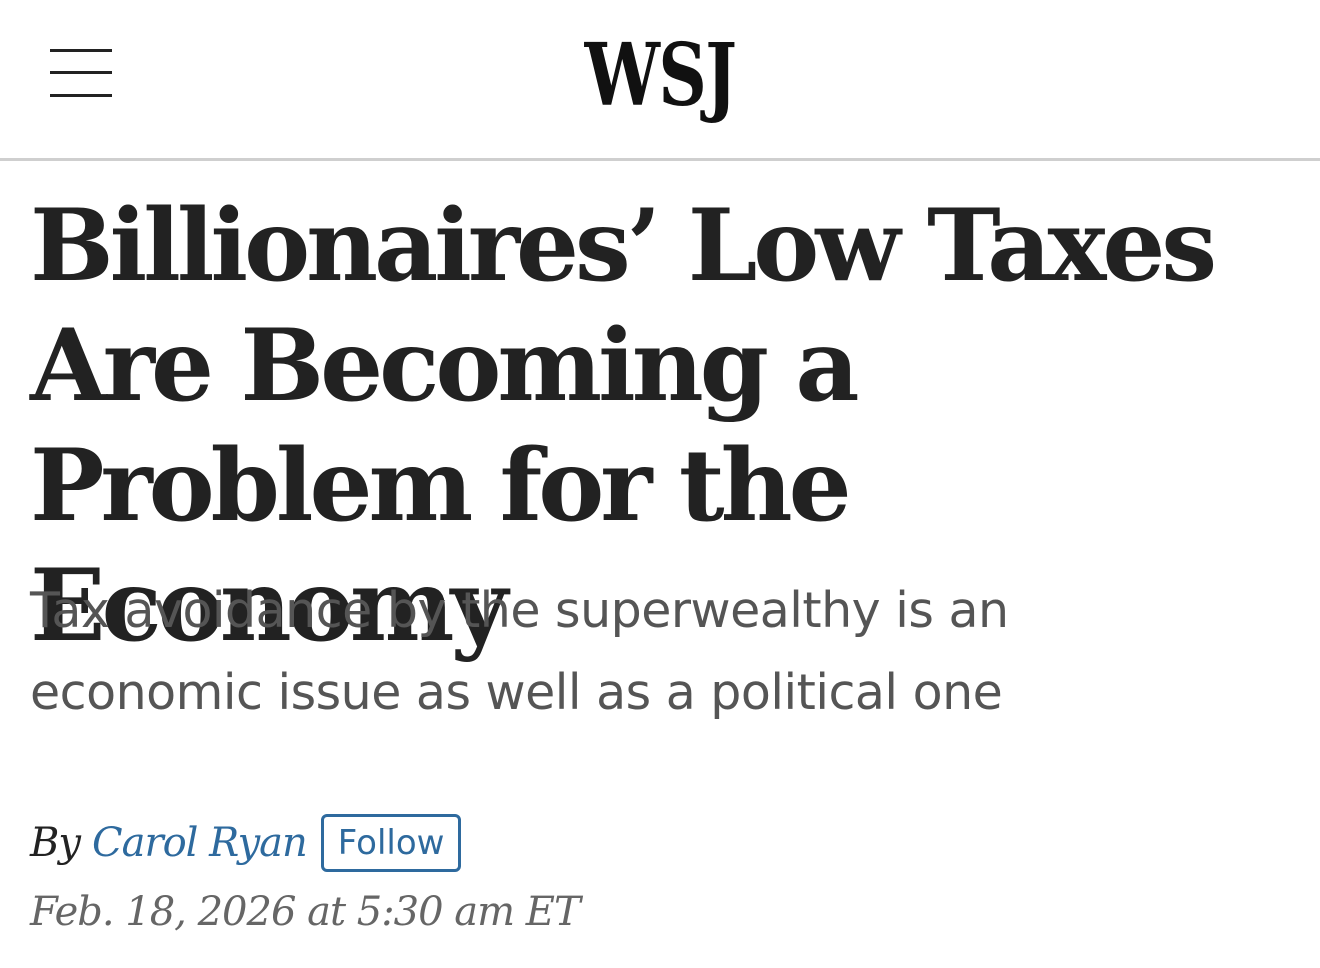 Image resolution: width=1320 pixels, height=968 pixels. I want to click on publish-timestamp: Feb. 18, 2026 at 5:30 am ET, so click(305, 912).